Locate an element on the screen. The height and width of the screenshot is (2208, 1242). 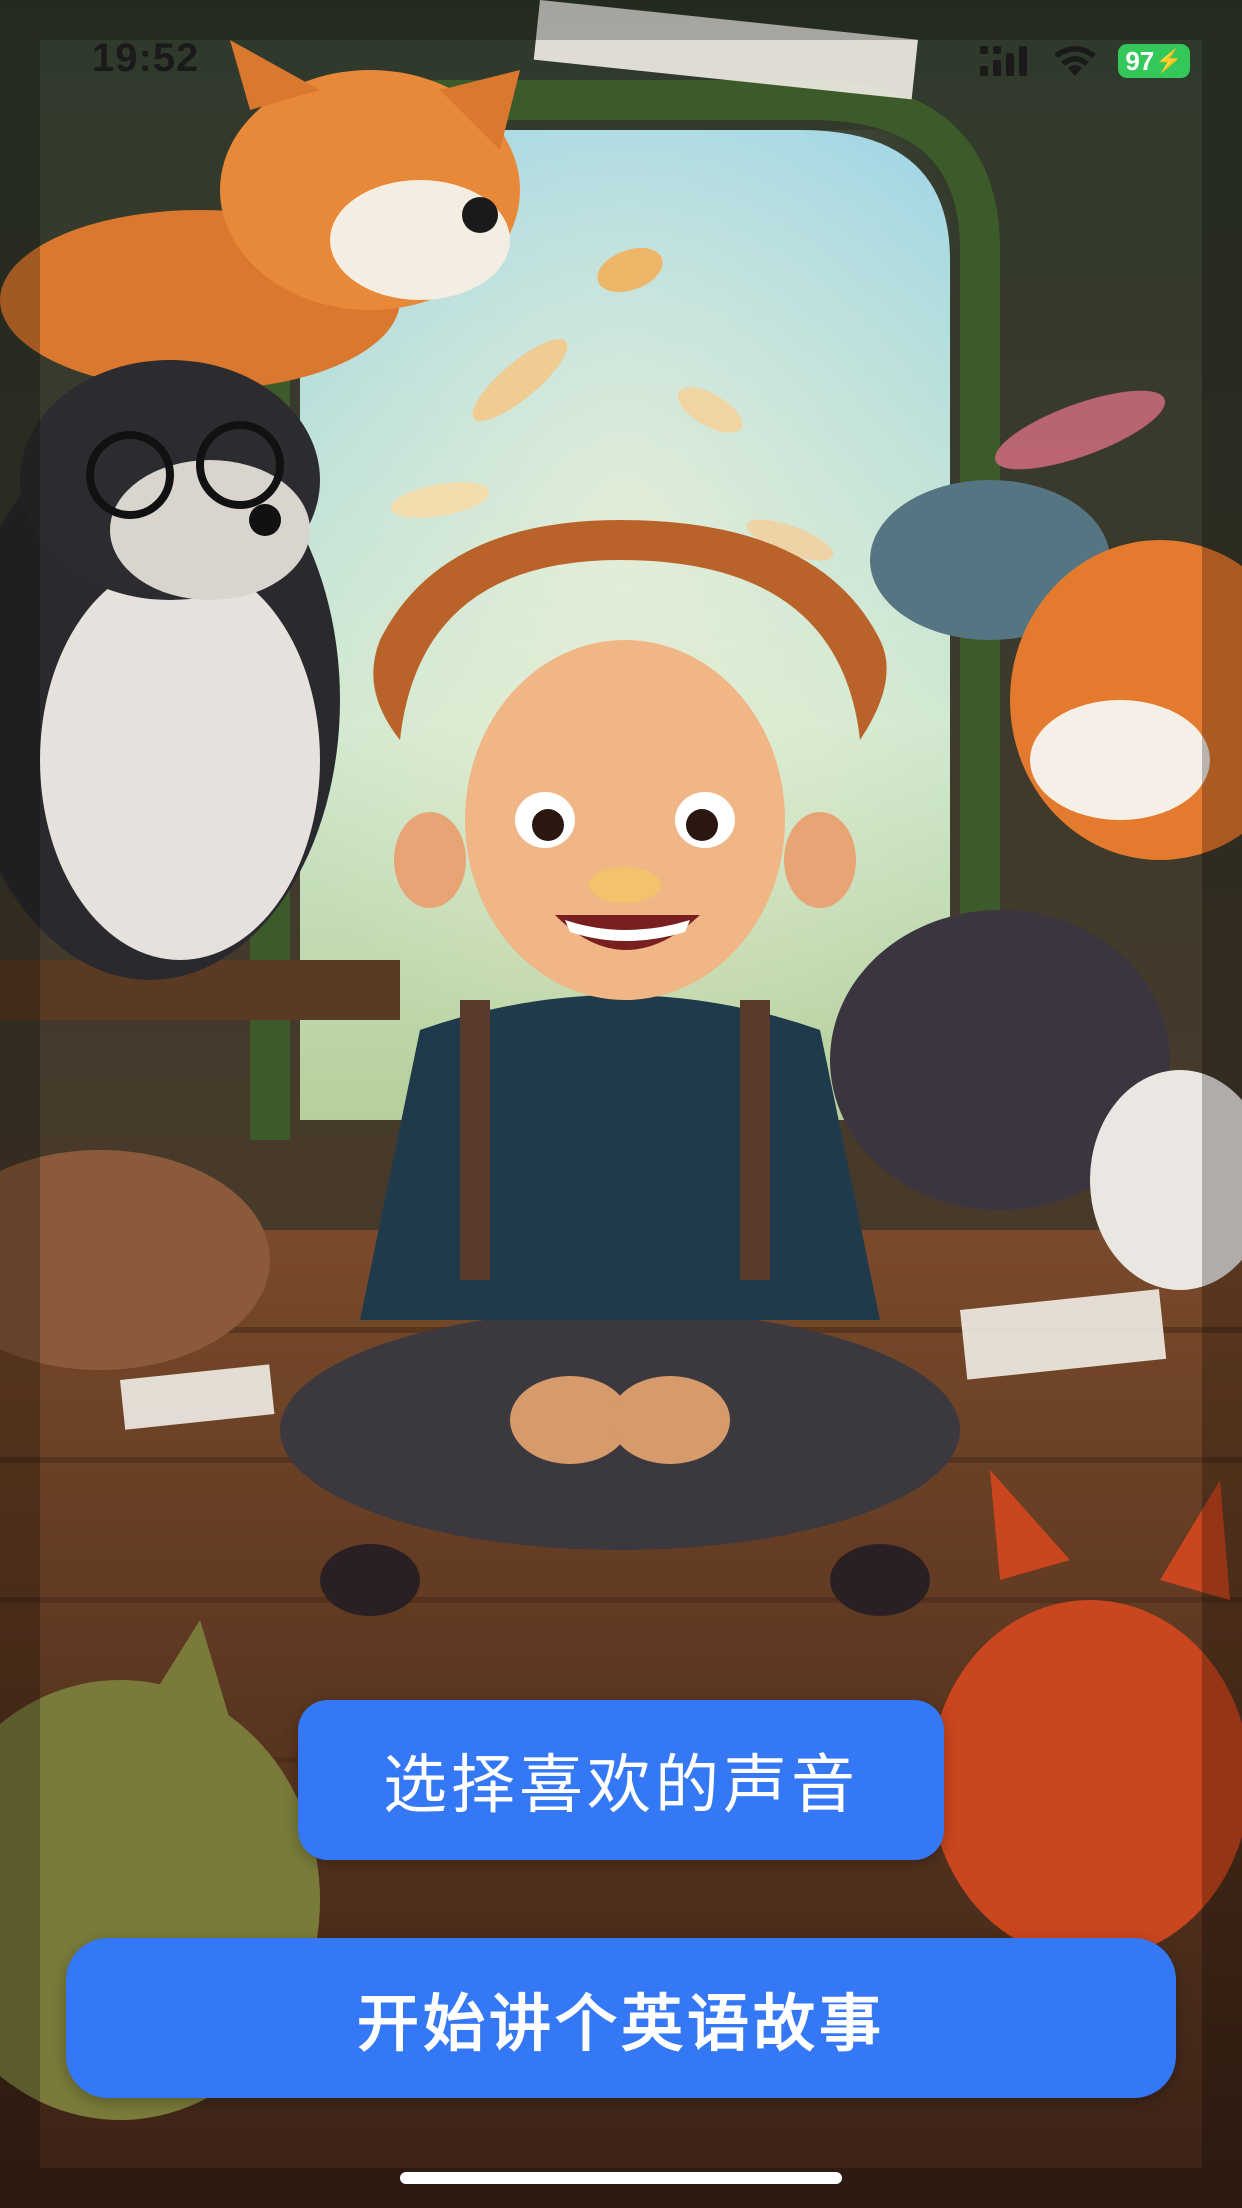
battery-indicator: 97 ⚡ is located at coordinates (1154, 61).